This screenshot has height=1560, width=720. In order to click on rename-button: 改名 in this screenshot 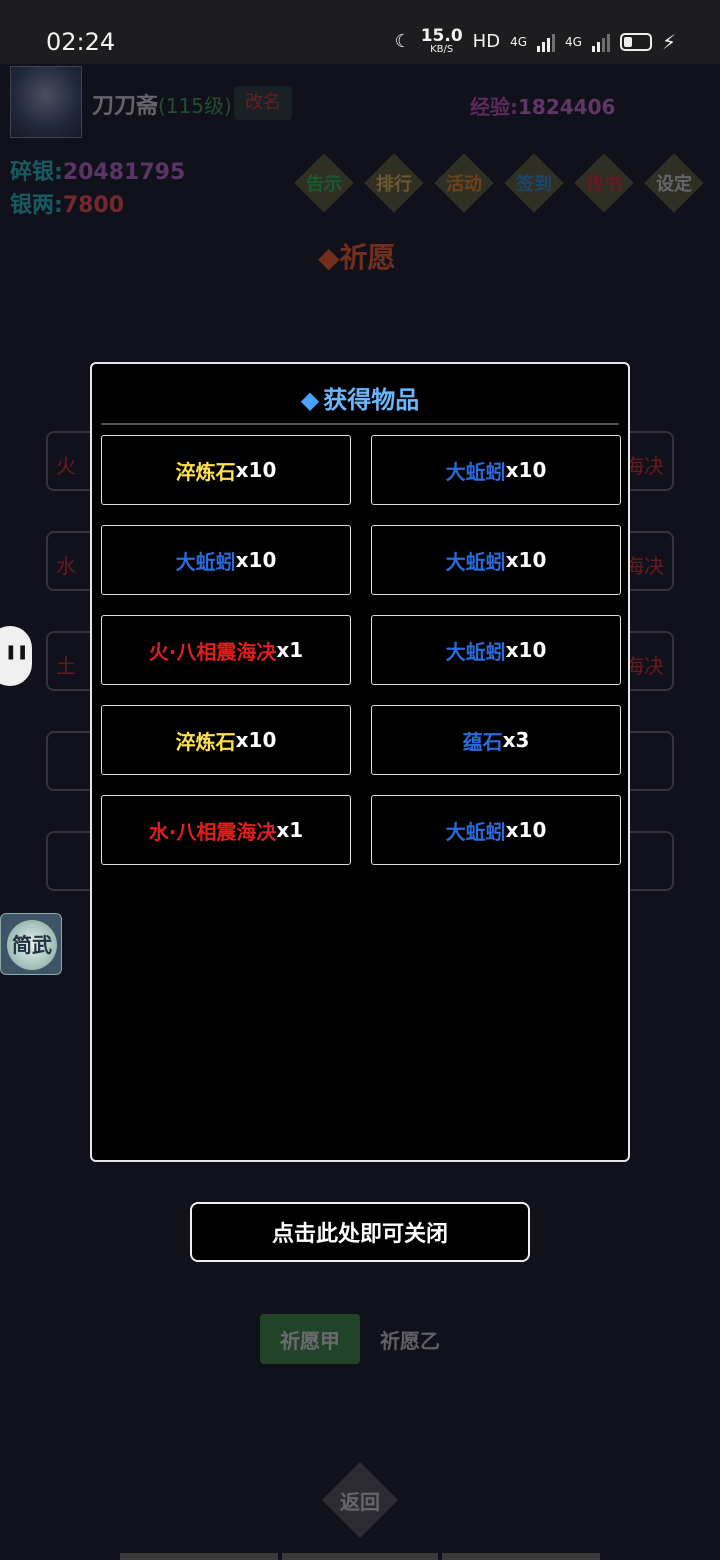, I will do `click(263, 103)`.